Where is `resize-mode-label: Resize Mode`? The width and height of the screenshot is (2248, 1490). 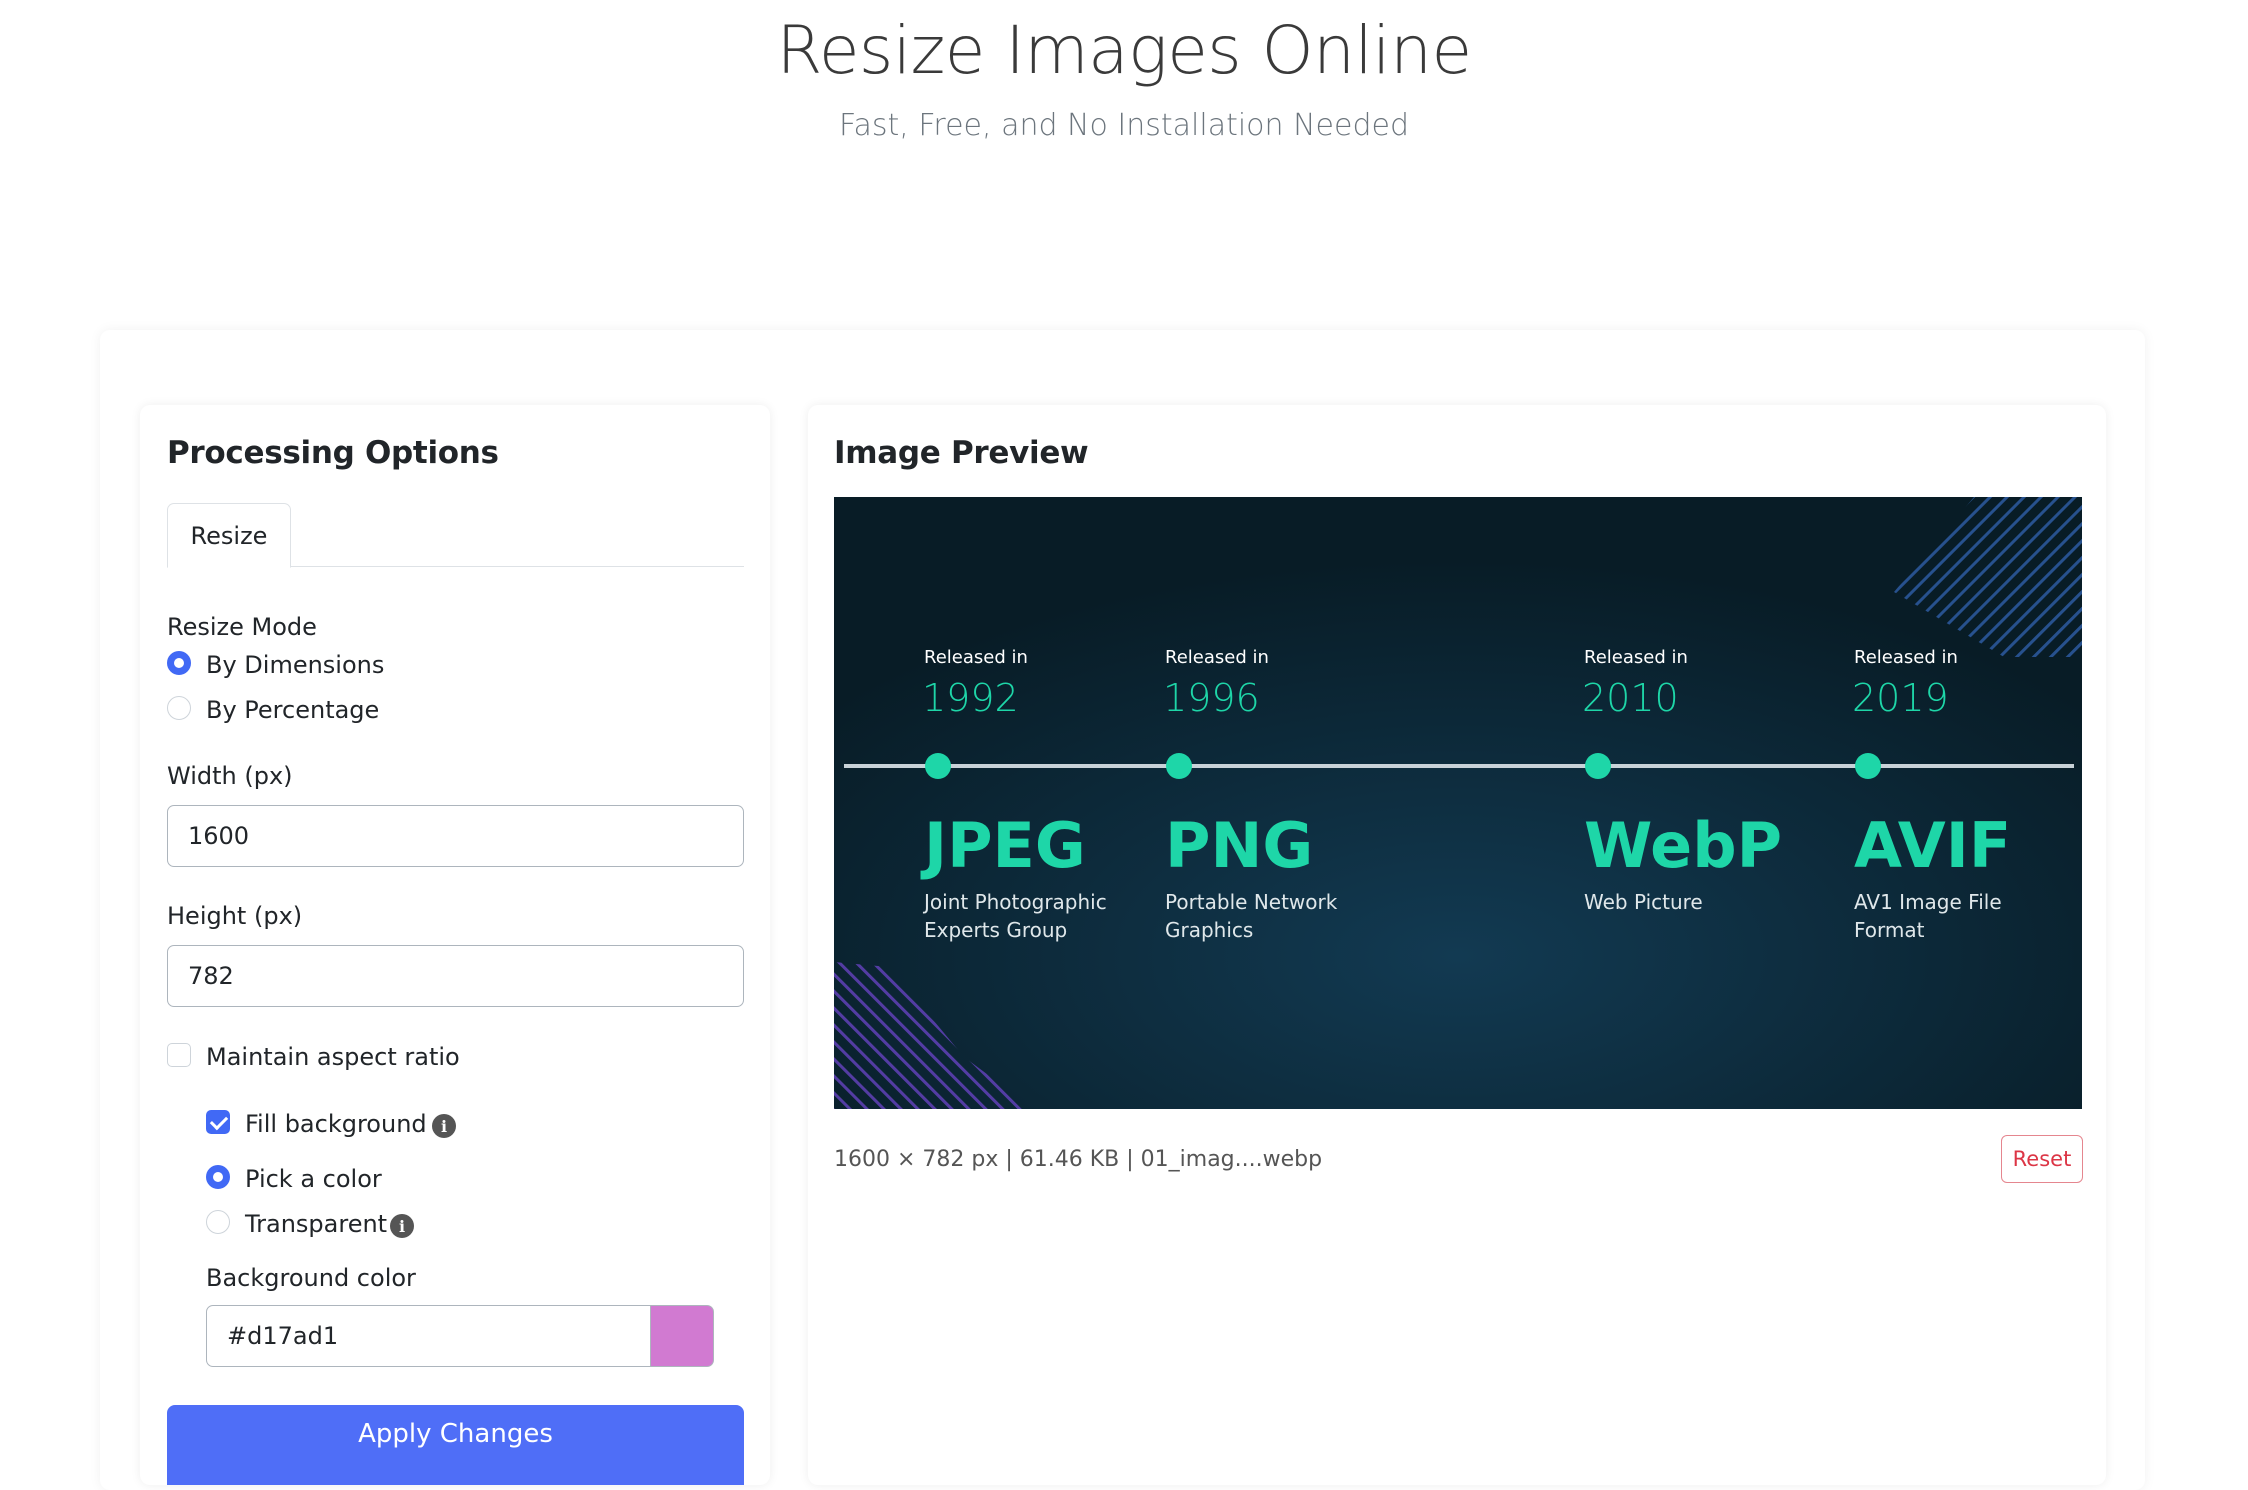
resize-mode-label: Resize Mode is located at coordinates (242, 627).